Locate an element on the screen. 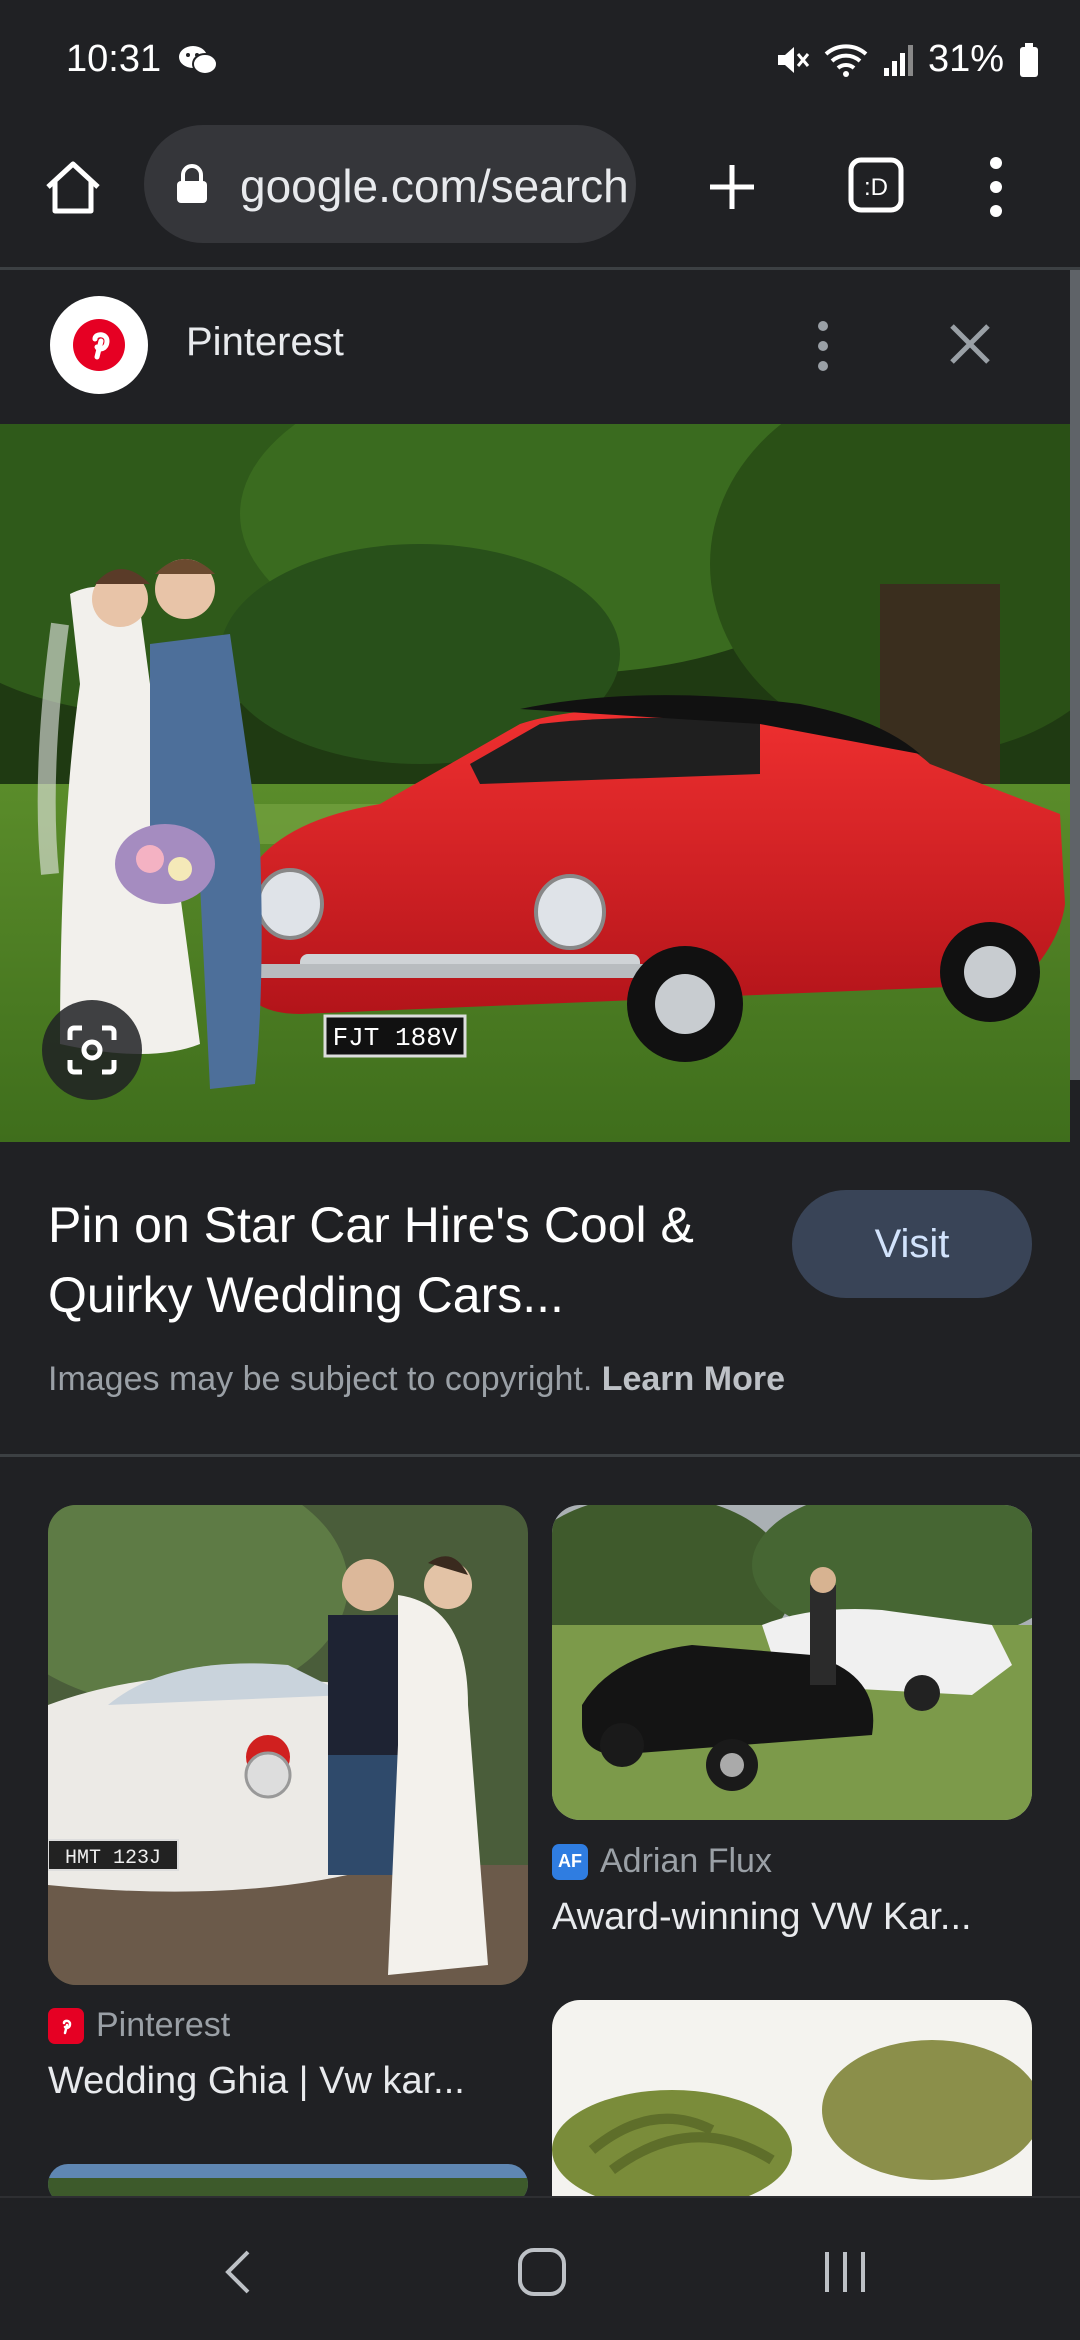  related-source-1: Pinterest is located at coordinates (139, 2025).